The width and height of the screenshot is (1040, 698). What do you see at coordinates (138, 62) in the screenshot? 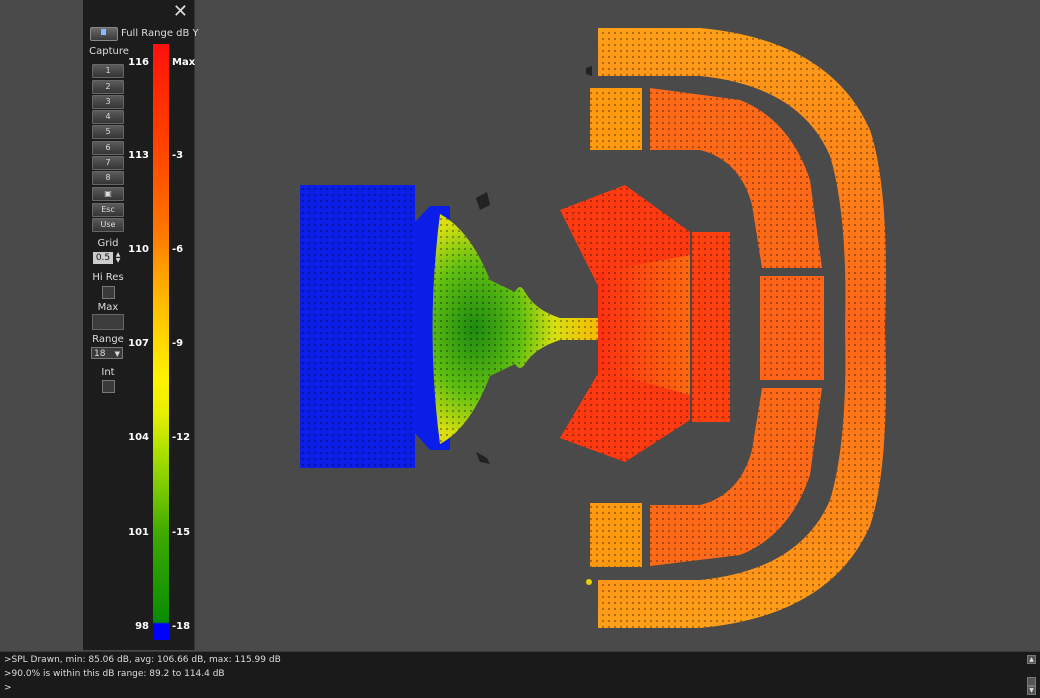
I see `tick-db-116: 116` at bounding box center [138, 62].